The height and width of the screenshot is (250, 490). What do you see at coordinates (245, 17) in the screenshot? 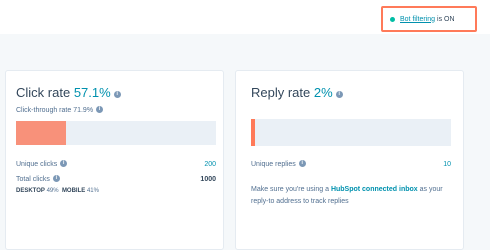
I see `top-bar: Bot filtering is ON` at bounding box center [245, 17].